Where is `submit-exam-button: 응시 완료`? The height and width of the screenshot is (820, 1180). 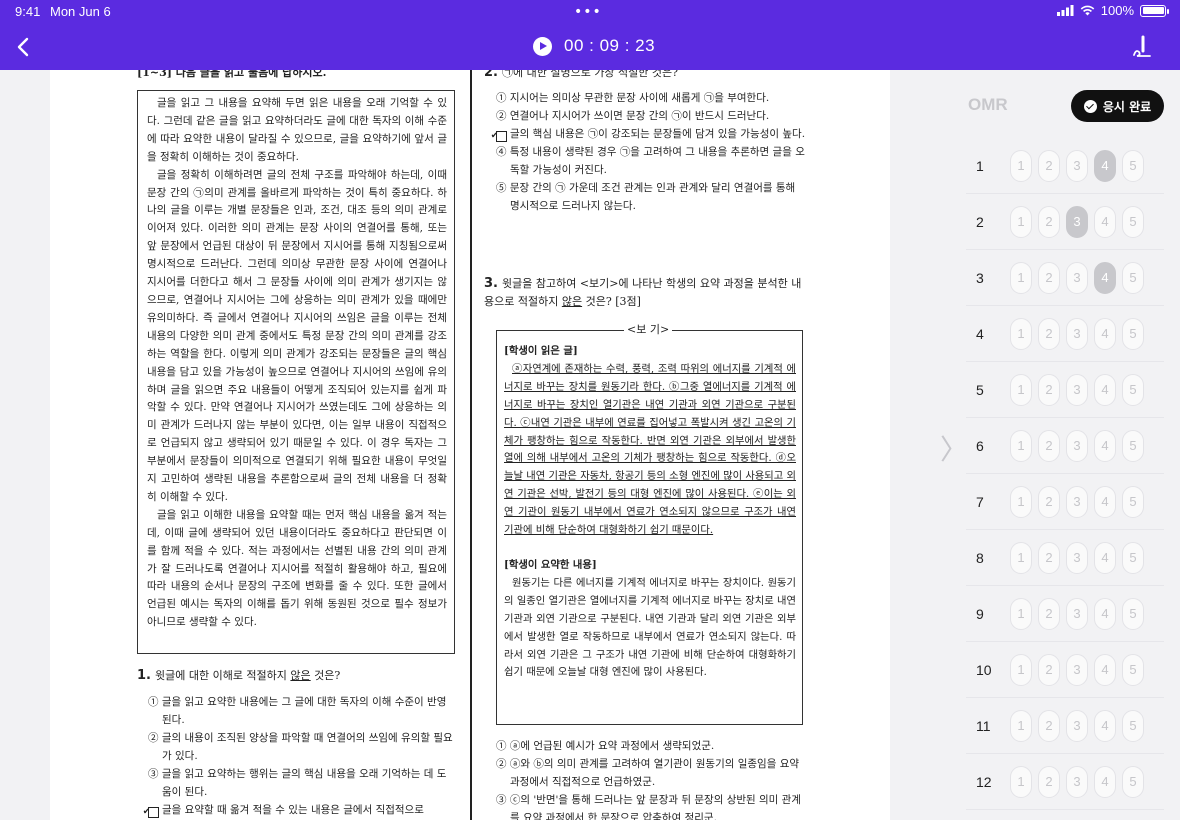 submit-exam-button: 응시 완료 is located at coordinates (1117, 106).